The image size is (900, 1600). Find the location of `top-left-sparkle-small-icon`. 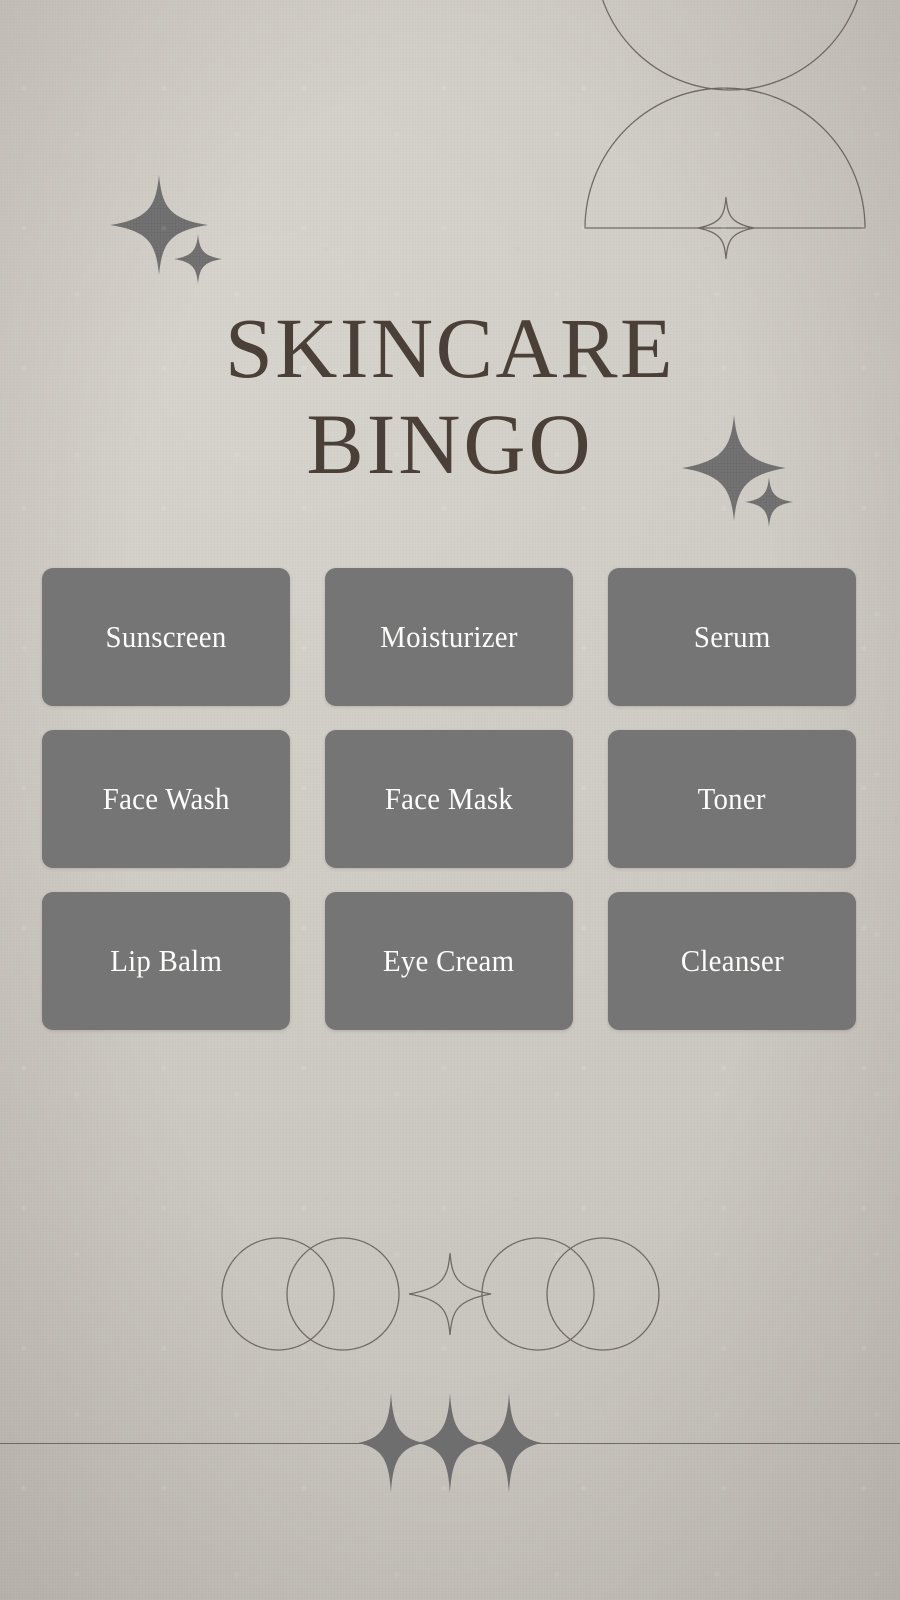

top-left-sparkle-small-icon is located at coordinates (198, 259).